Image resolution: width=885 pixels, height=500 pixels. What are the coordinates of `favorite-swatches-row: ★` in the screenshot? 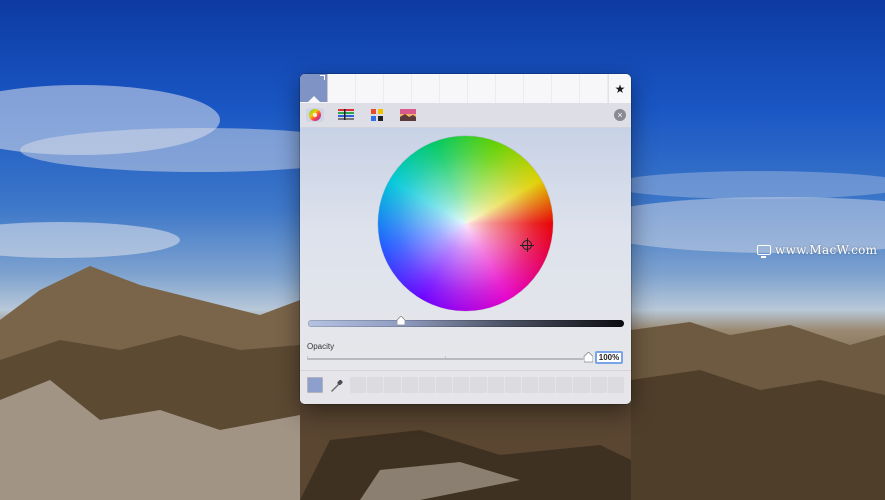 It's located at (465, 89).